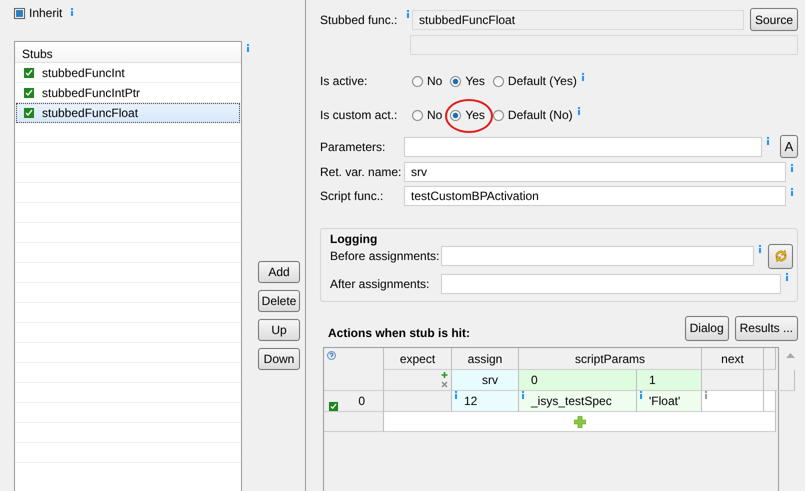  I want to click on add-row-icon, so click(580, 422).